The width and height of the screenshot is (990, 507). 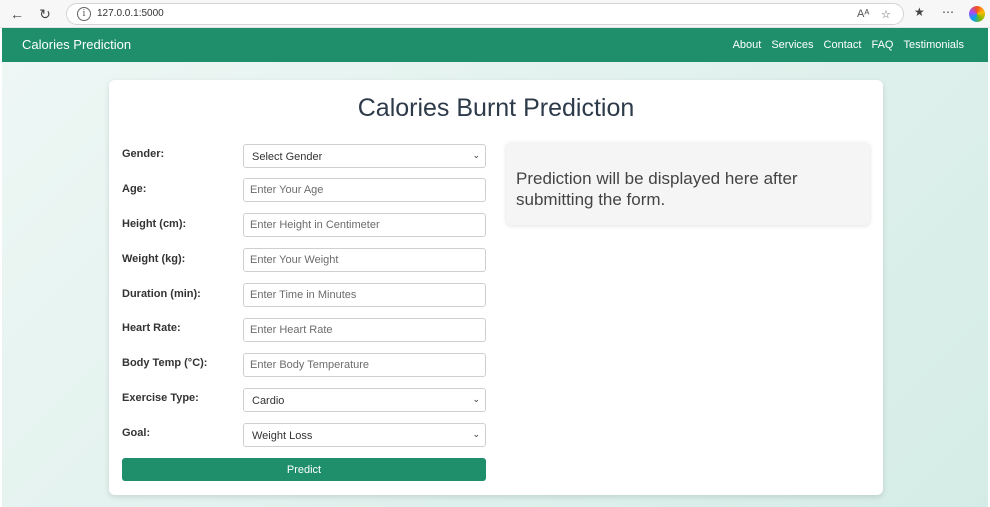 I want to click on copilot-icon, so click(x=977, y=14).